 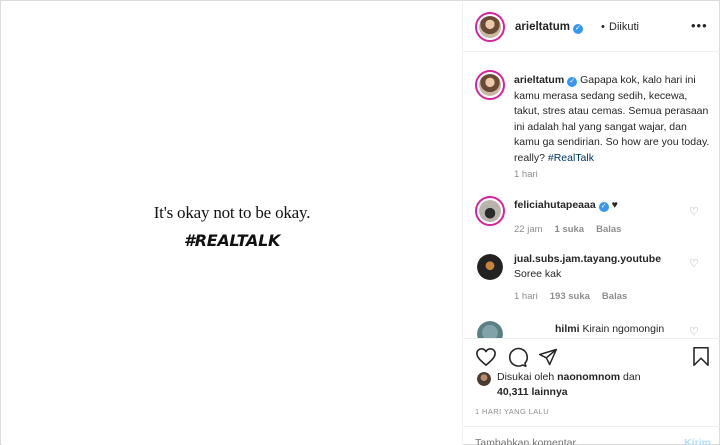 I want to click on comment-row-partial: hilmi Kirain ngomongin ♡, so click(x=591, y=327).